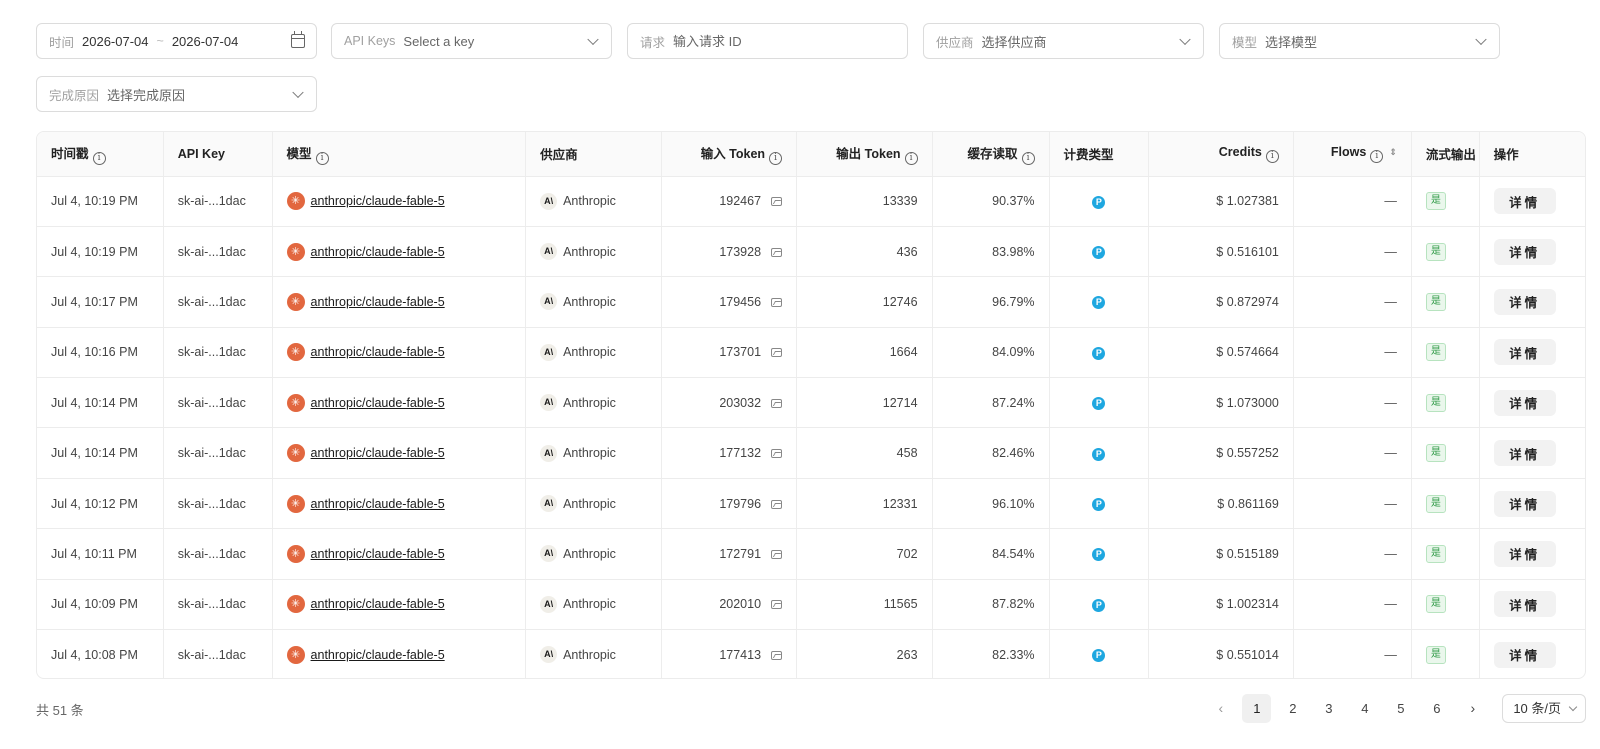  I want to click on page-2: 2, so click(1292, 708).